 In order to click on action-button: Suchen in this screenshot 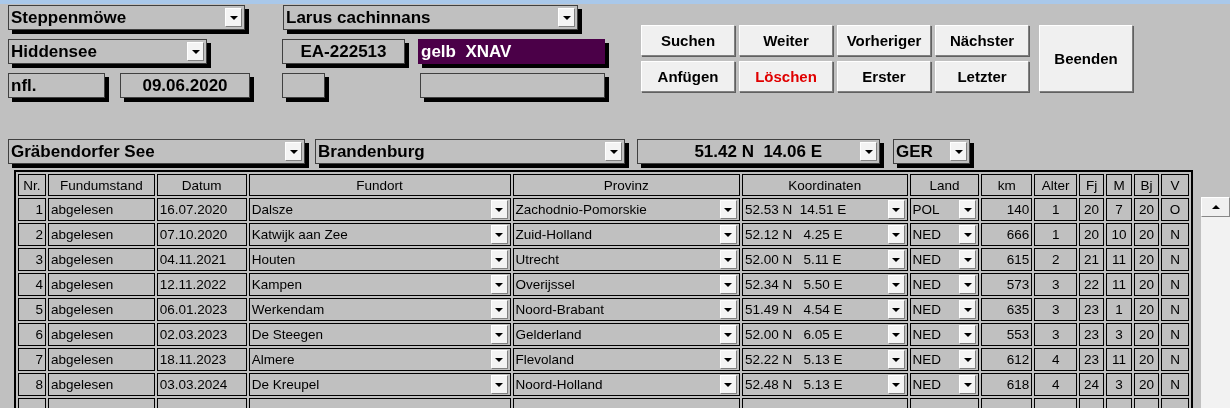, I will do `click(688, 40)`.